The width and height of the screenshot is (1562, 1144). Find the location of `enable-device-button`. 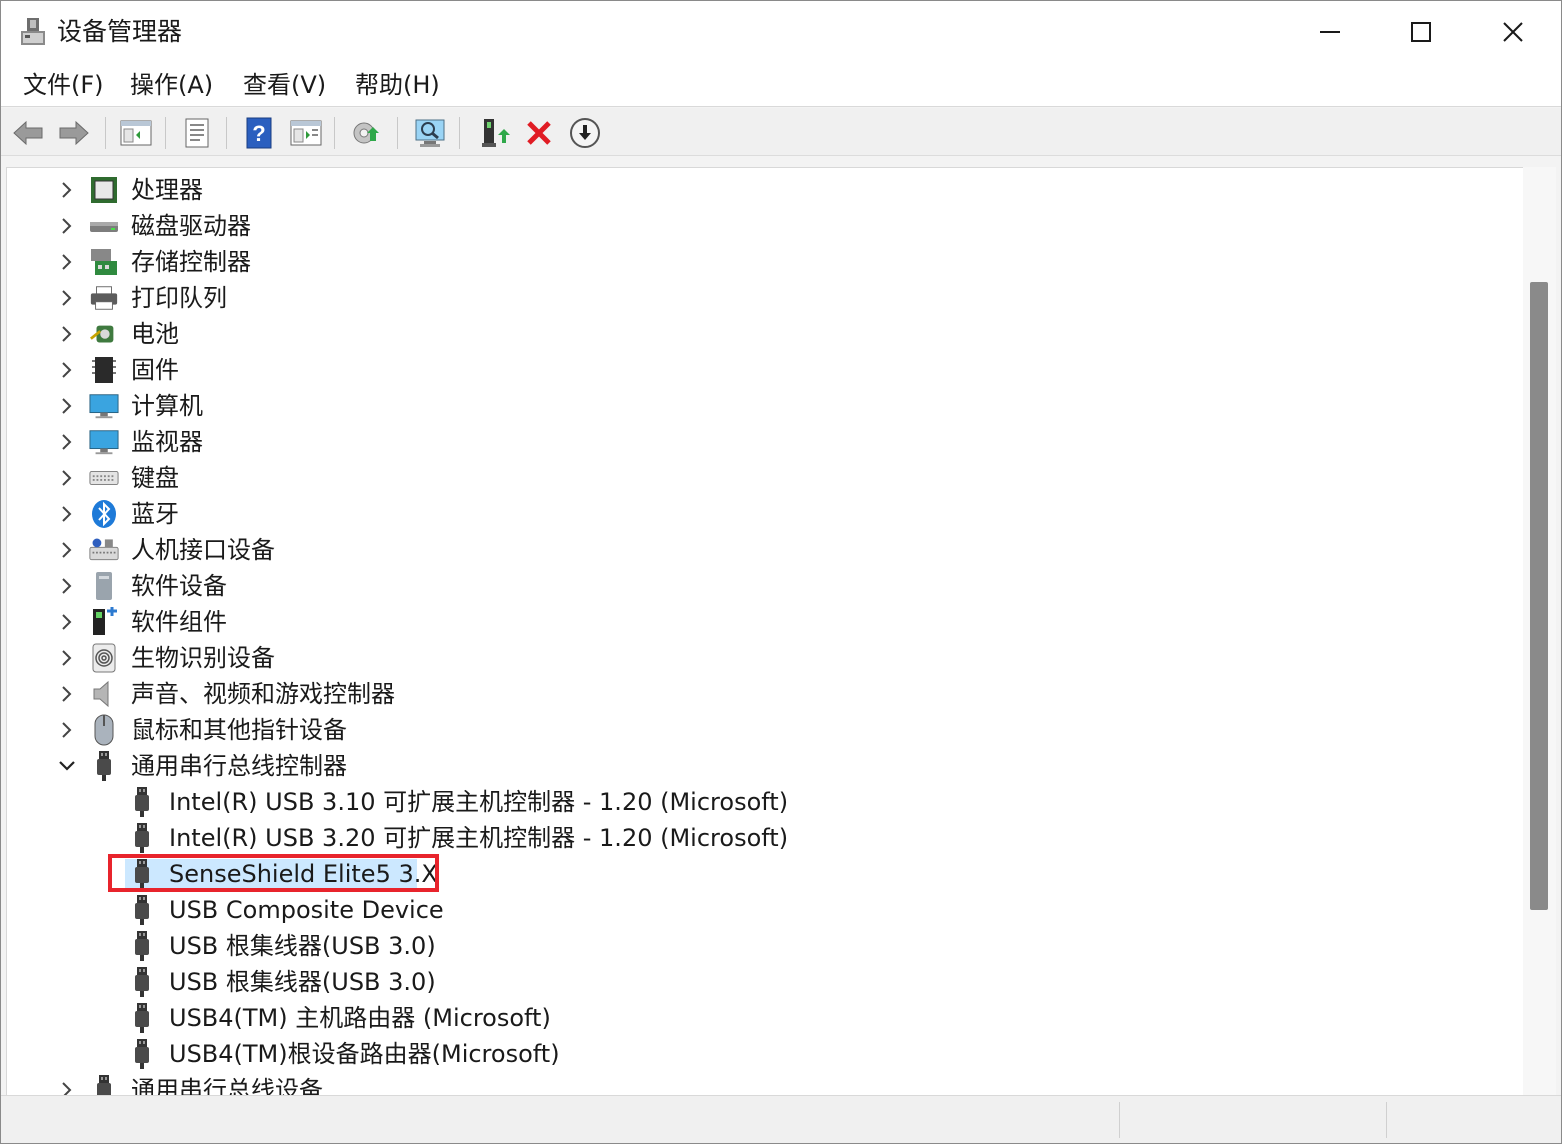

enable-device-button is located at coordinates (494, 133).